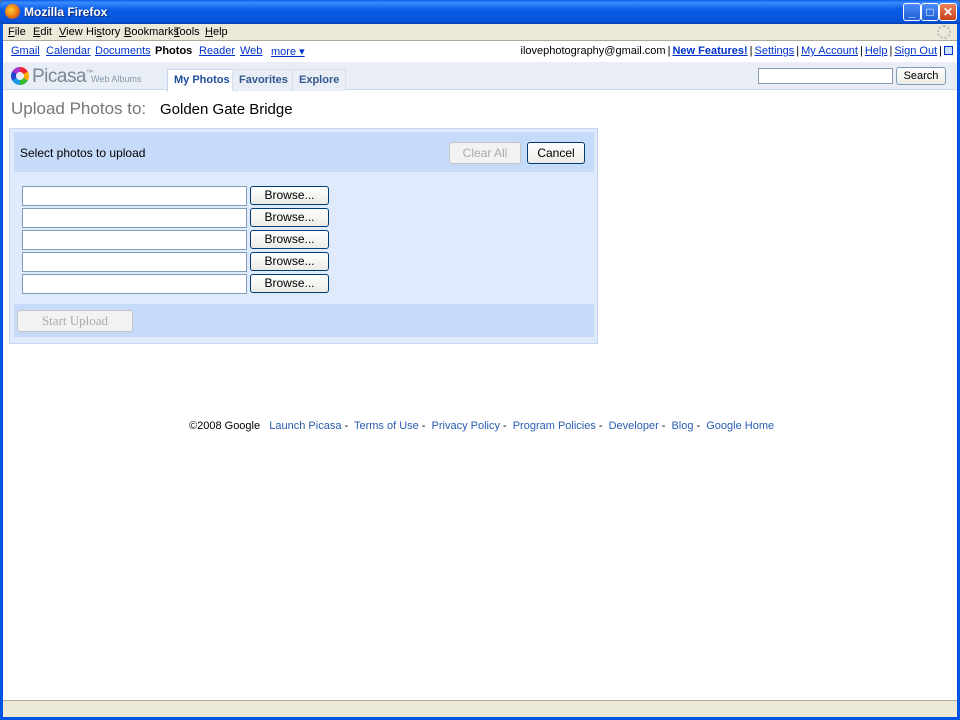 The height and width of the screenshot is (720, 960). I want to click on picasa-logo-icon, so click(20, 76).